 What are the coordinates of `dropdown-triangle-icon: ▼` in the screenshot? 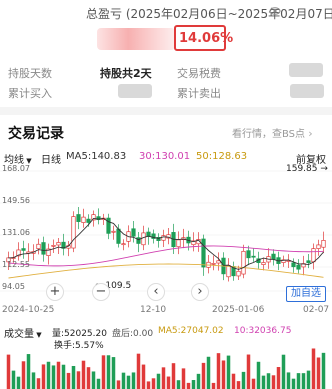 It's located at (38, 335).